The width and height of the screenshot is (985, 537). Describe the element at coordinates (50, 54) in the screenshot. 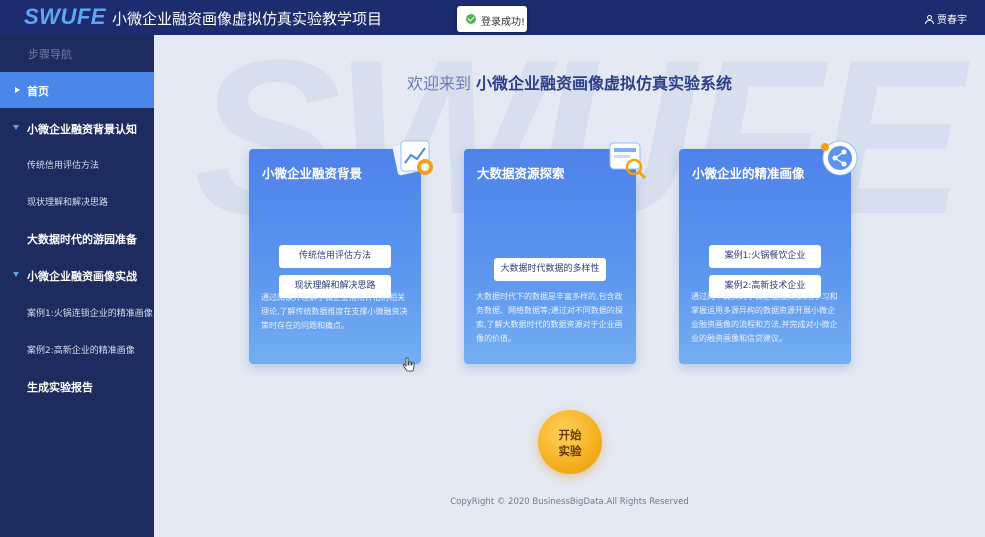

I see `nav-heading: 步骤导航` at that location.